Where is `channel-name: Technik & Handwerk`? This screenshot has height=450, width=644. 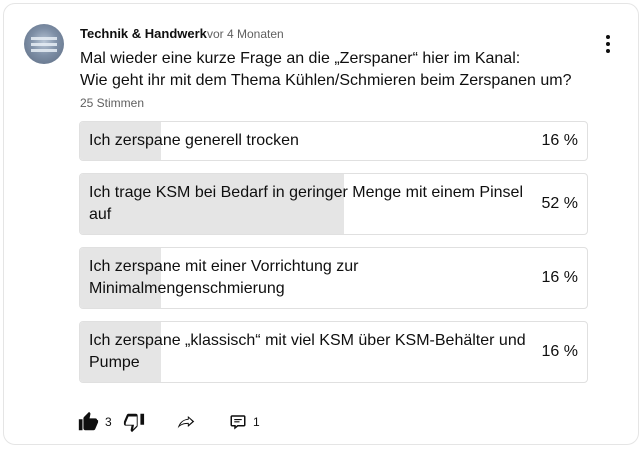 channel-name: Technik & Handwerk is located at coordinates (143, 33).